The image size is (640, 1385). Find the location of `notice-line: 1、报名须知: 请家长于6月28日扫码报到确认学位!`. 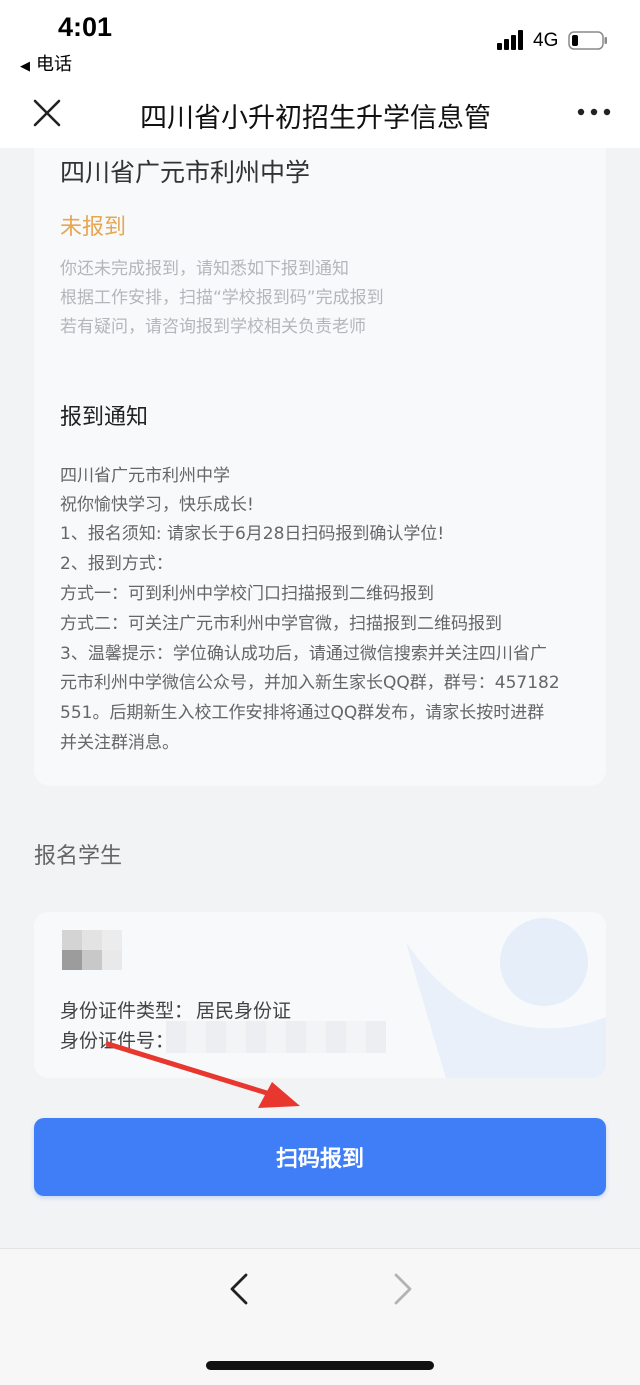

notice-line: 1、报名须知: 请家长于6月28日扫码报到确认学位! is located at coordinates (252, 534).